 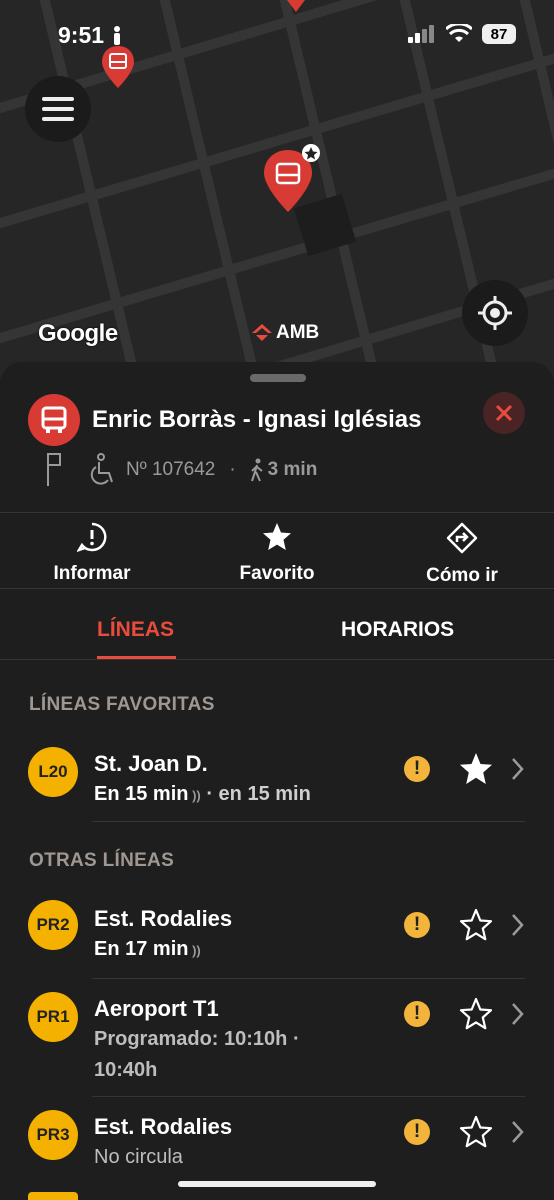 What do you see at coordinates (92, 553) in the screenshot?
I see `report-button: Informar` at bounding box center [92, 553].